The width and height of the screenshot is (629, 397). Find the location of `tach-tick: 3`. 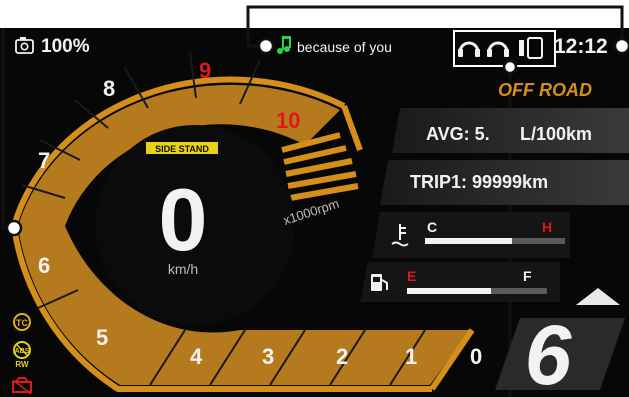

tach-tick: 3 is located at coordinates (268, 356).